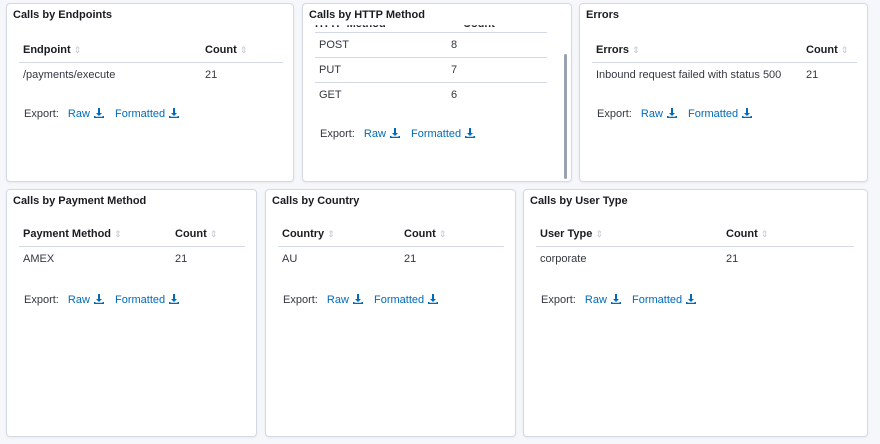 The width and height of the screenshot is (880, 444). Describe the element at coordinates (339, 234) in the screenshot. I see `column-header-country: Country ⇕` at that location.